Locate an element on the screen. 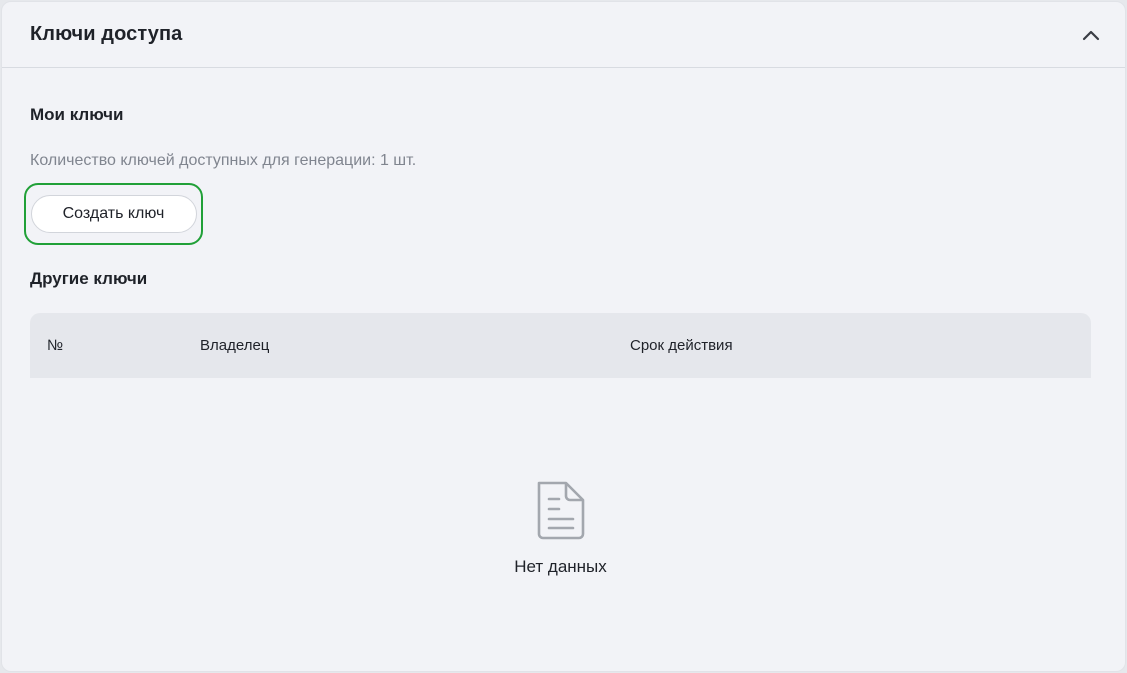 Image resolution: width=1127 pixels, height=673 pixels. column-header-number: № is located at coordinates (55, 345).